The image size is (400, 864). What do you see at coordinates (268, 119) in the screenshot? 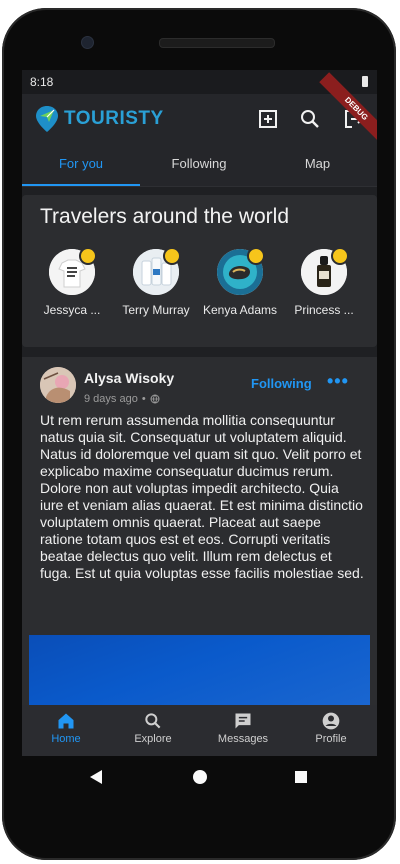
I see `add-box-icon` at bounding box center [268, 119].